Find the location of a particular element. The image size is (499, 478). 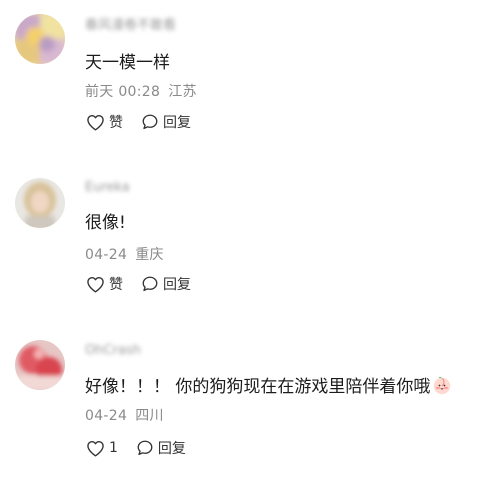

comment-actions: 1 回复 is located at coordinates (136, 448).